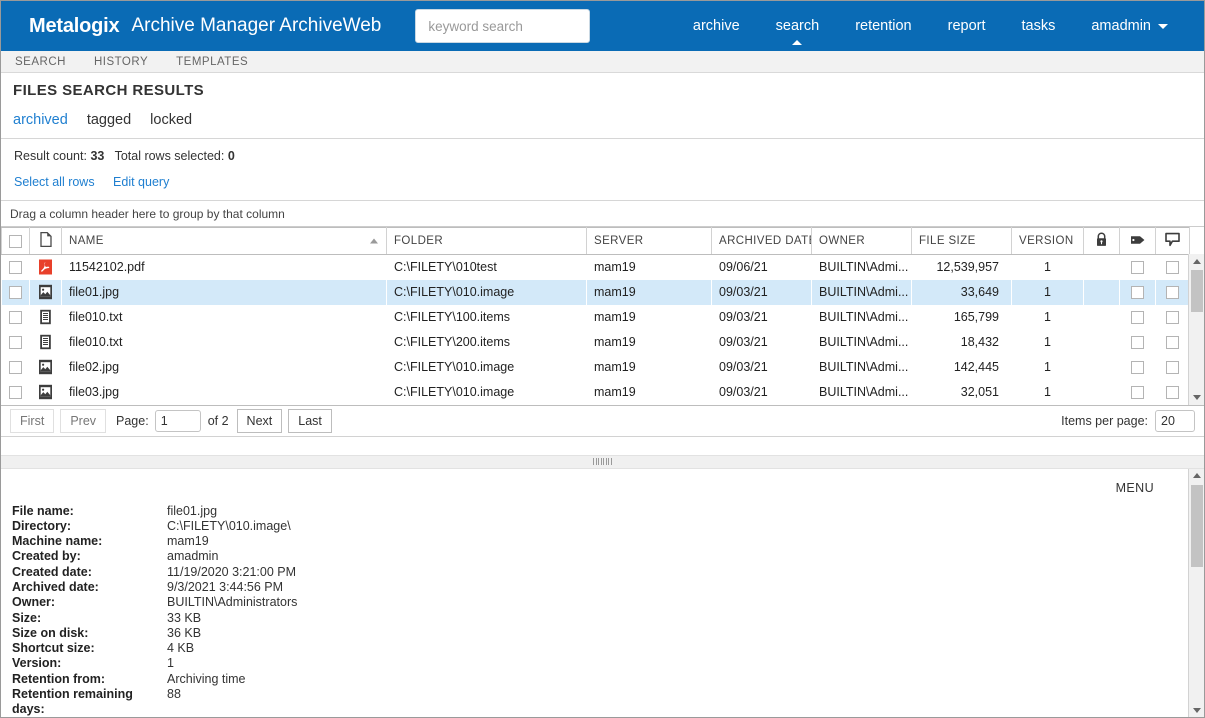 The image size is (1205, 718). I want to click on scroll-up-icon, so click(1197, 261).